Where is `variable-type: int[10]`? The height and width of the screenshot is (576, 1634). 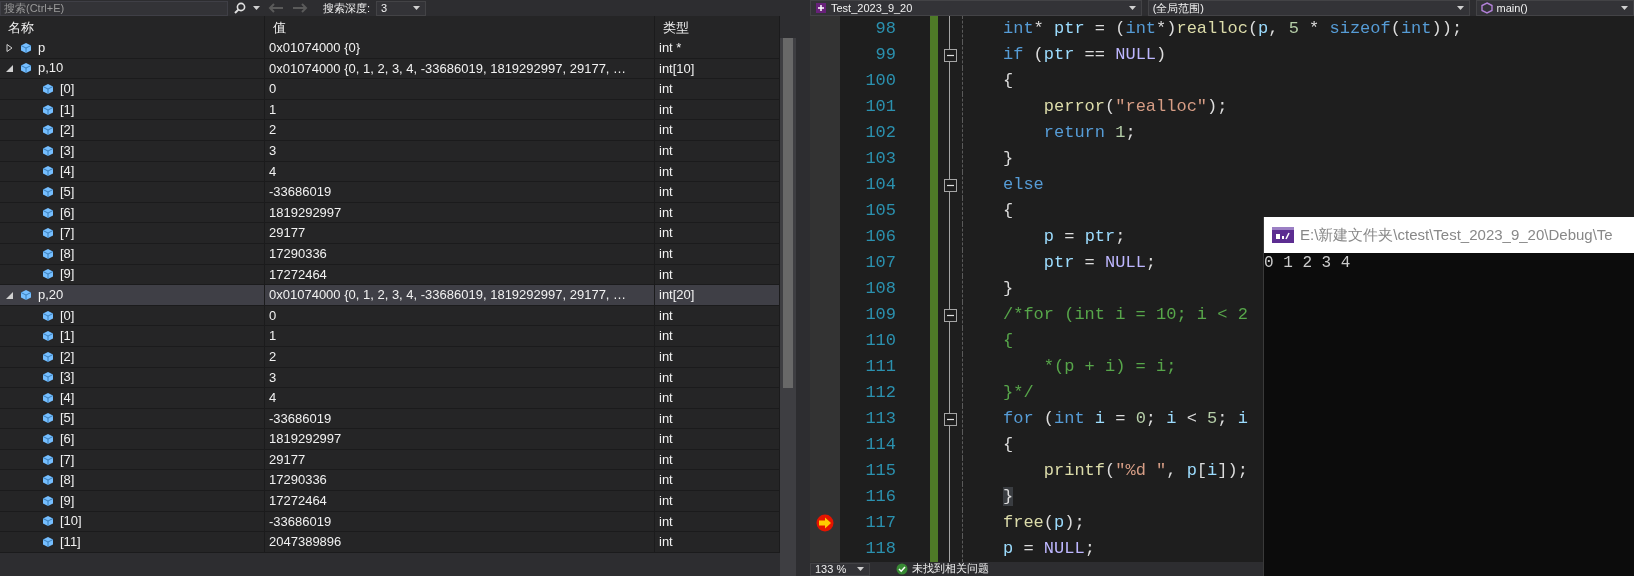 variable-type: int[10] is located at coordinates (677, 68).